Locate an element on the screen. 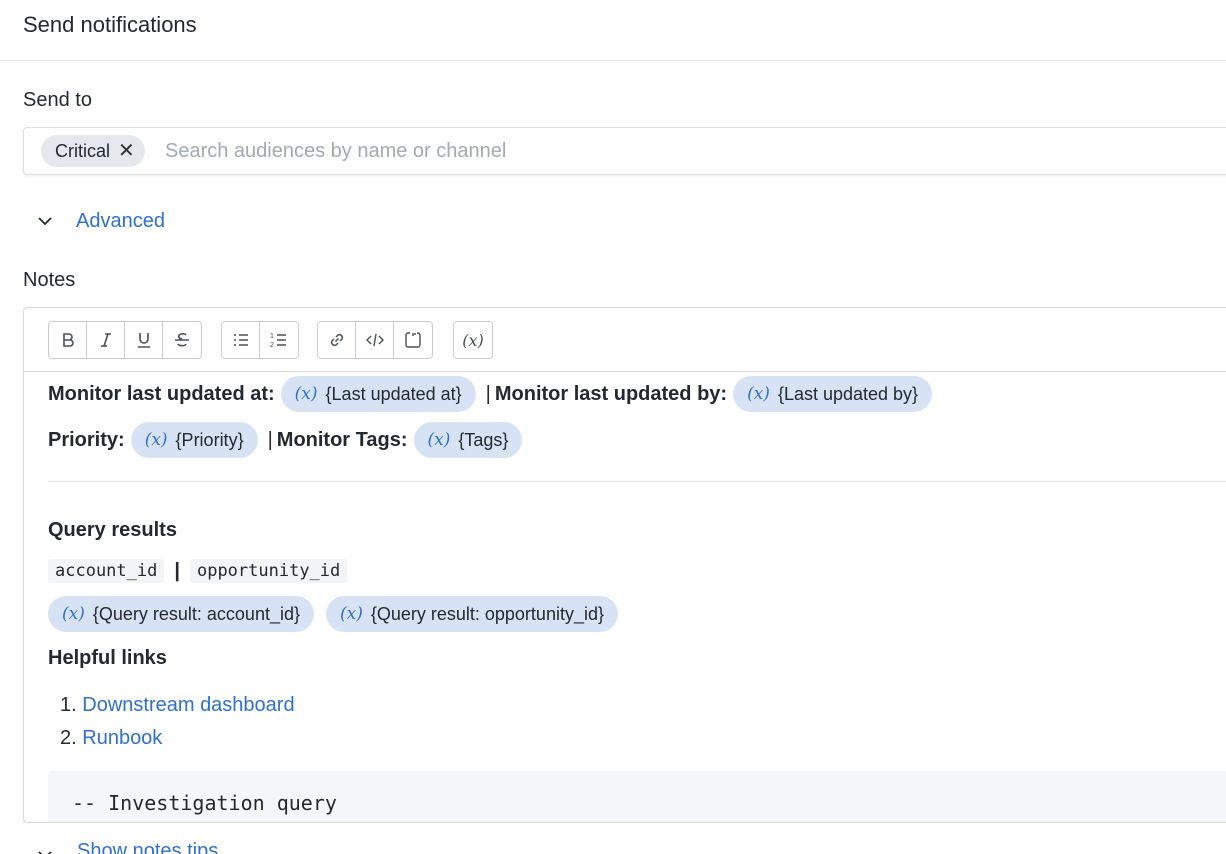 This screenshot has height=854, width=1226. svg-text: 2 is located at coordinates (272, 345).